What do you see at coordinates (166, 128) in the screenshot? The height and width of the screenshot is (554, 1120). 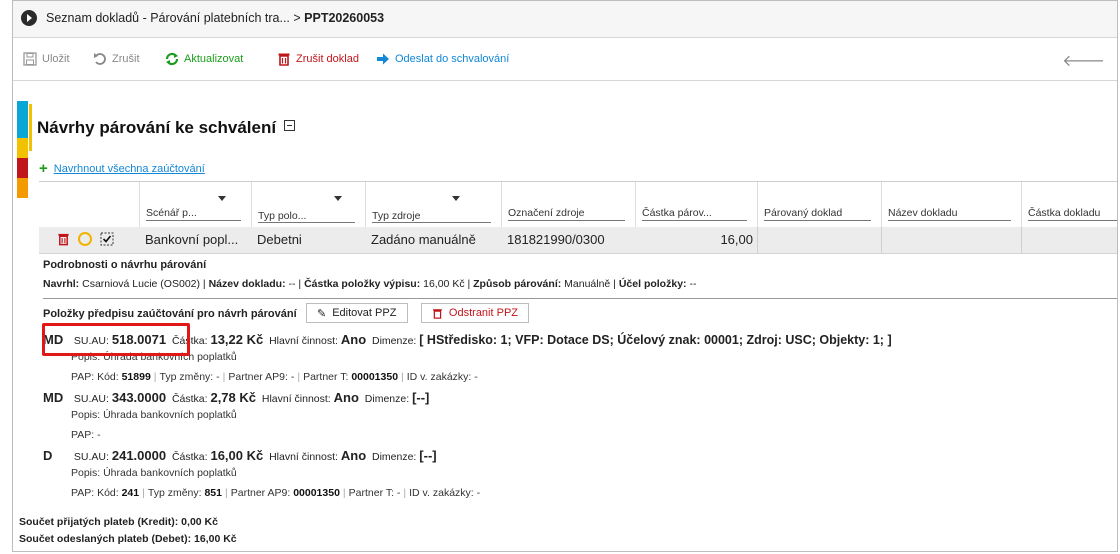 I see `section-title: Návrhy párování ke schválení` at bounding box center [166, 128].